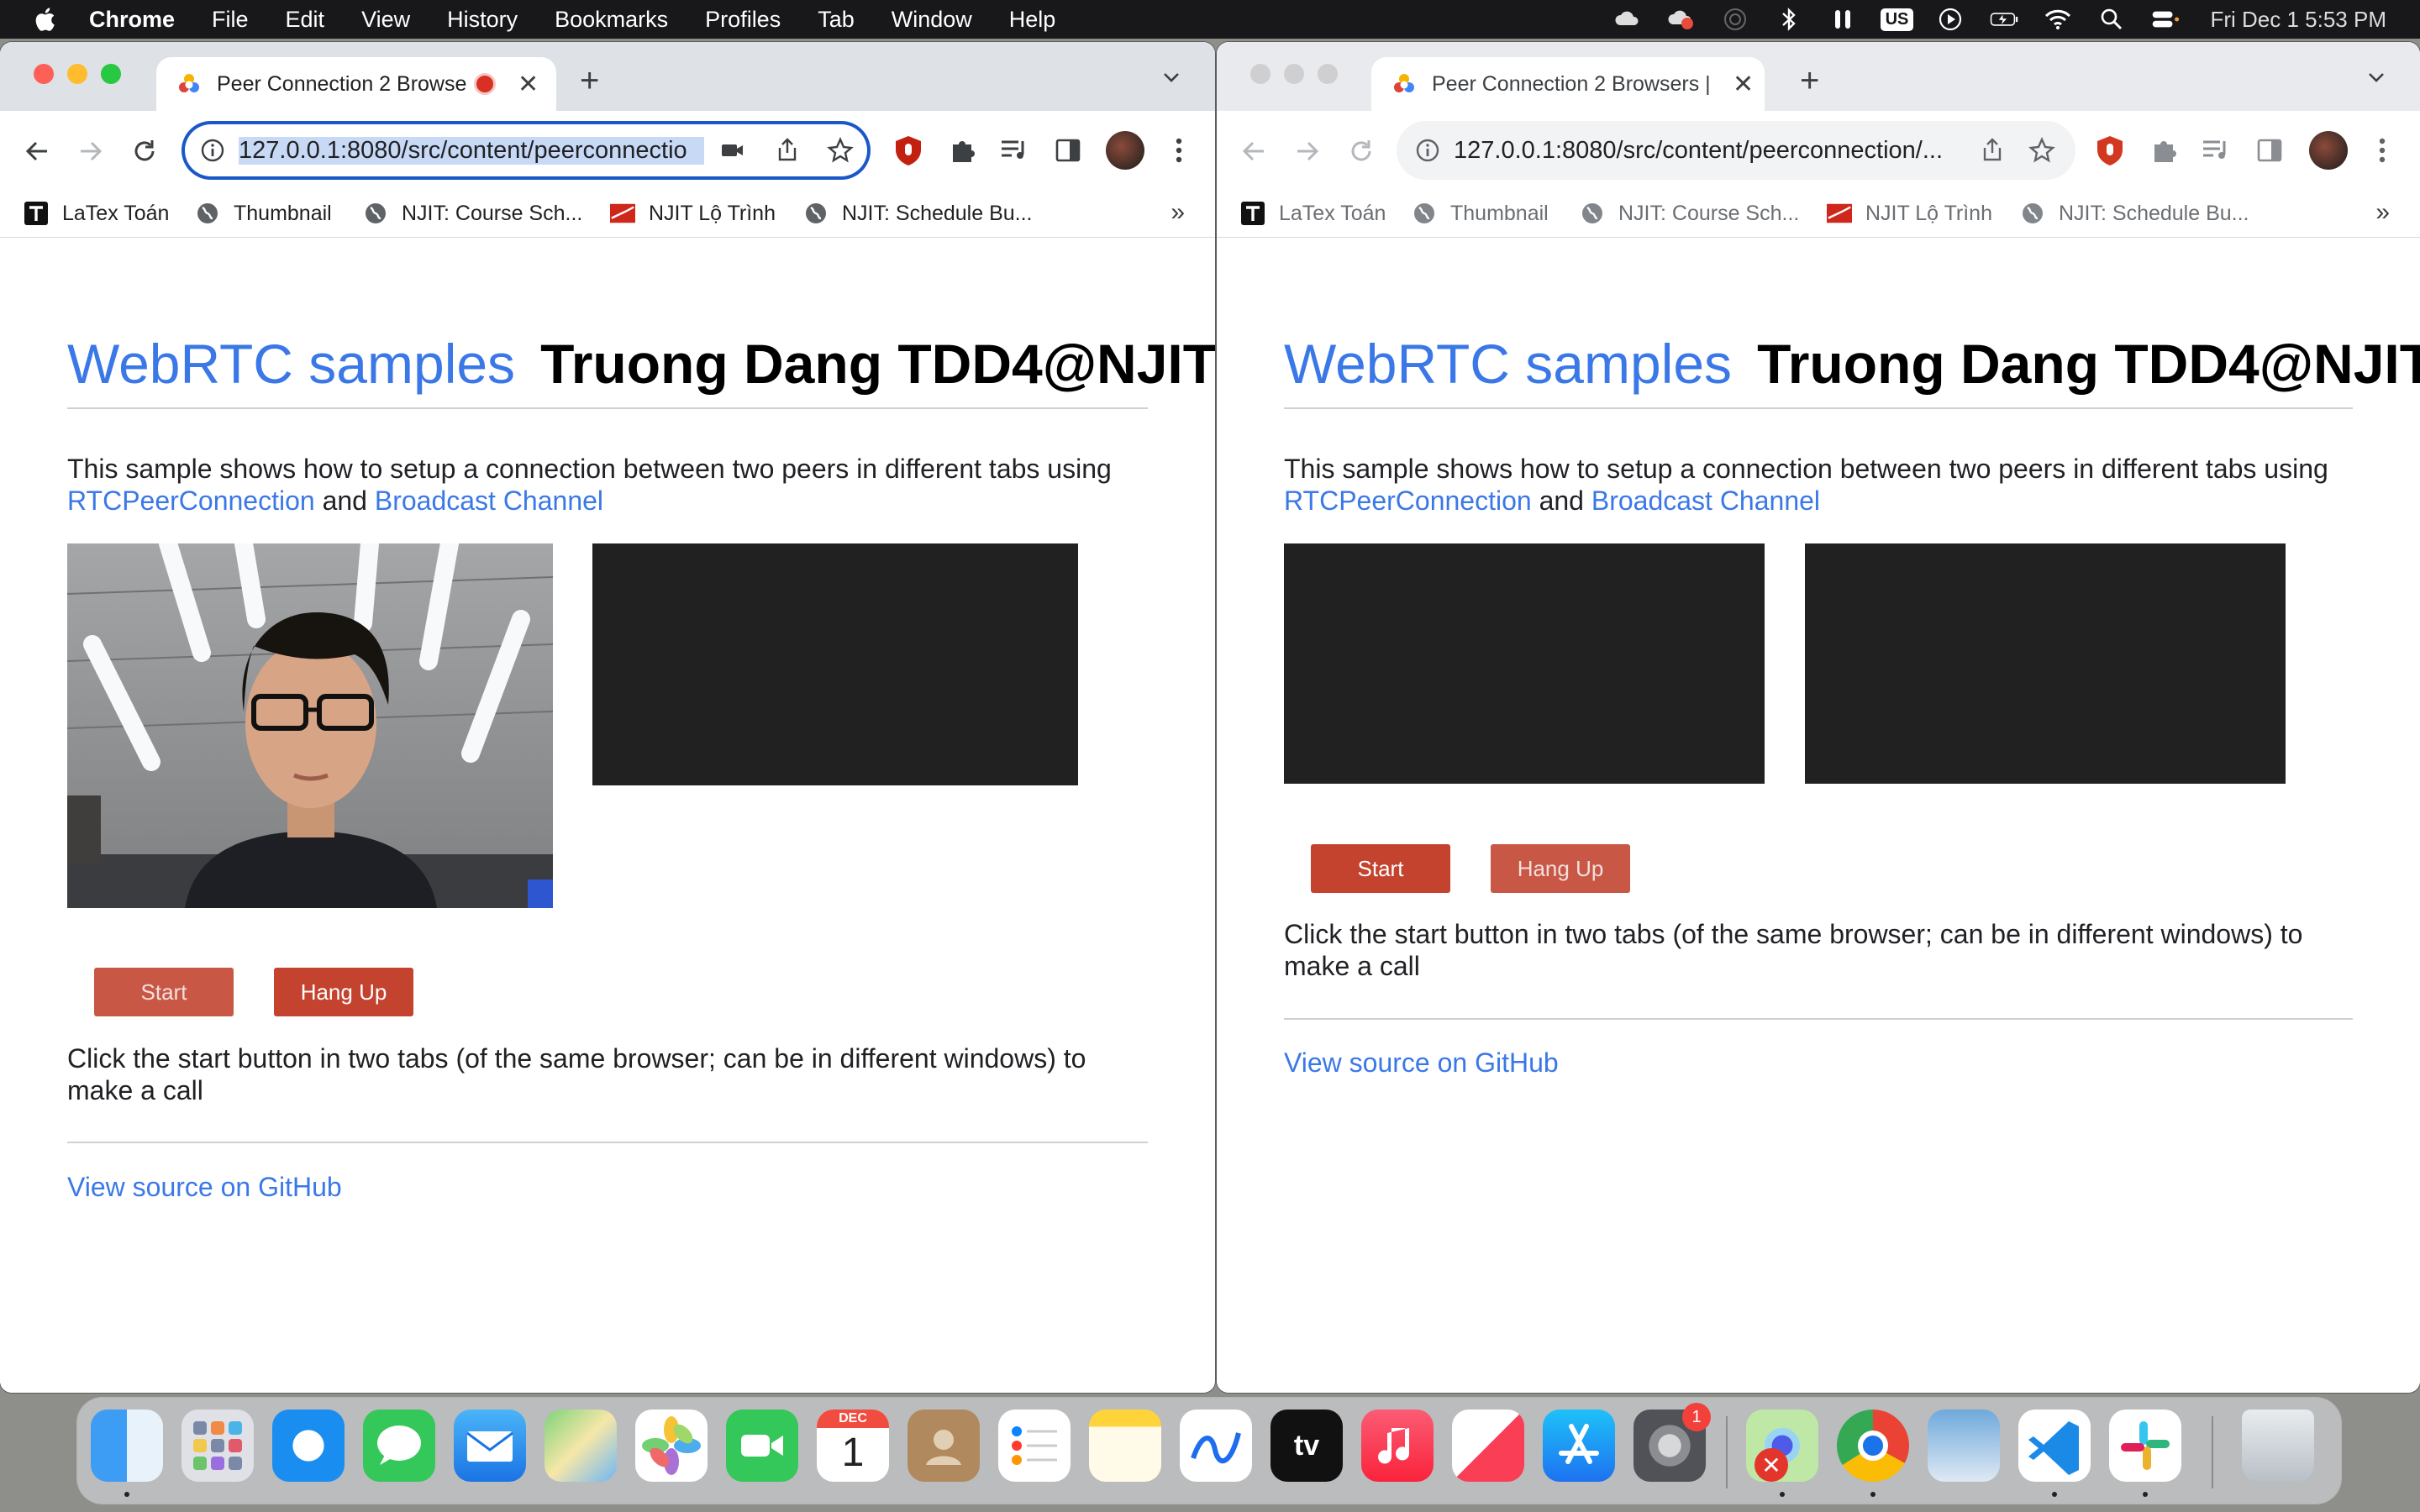  What do you see at coordinates (1579, 1446) in the screenshot?
I see `app-store-icon` at bounding box center [1579, 1446].